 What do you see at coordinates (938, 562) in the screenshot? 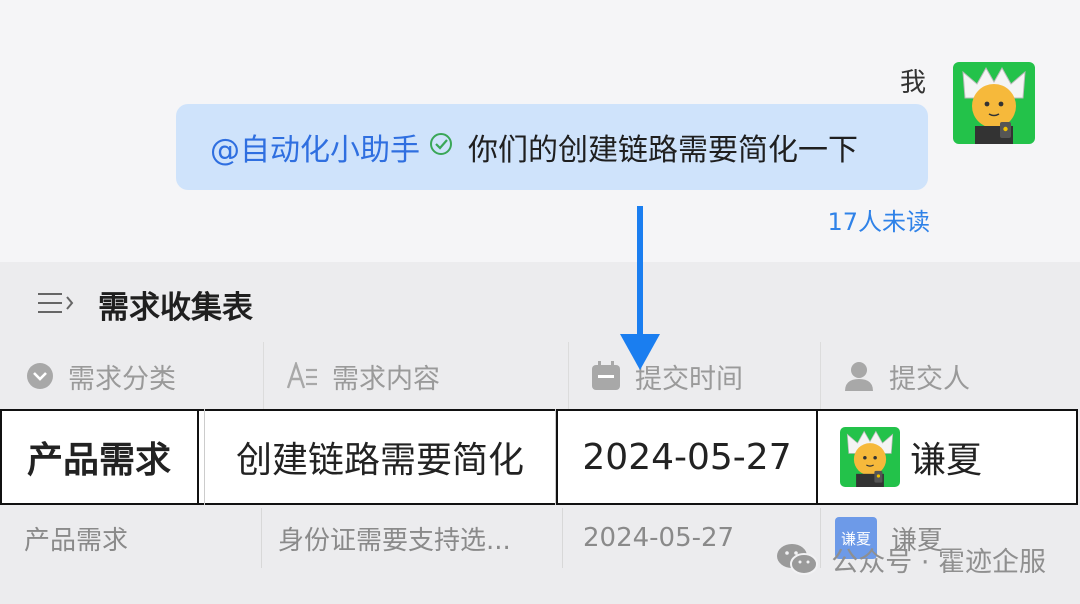
I see `watermark-text: 公众号 · 霍迹企服` at bounding box center [938, 562].